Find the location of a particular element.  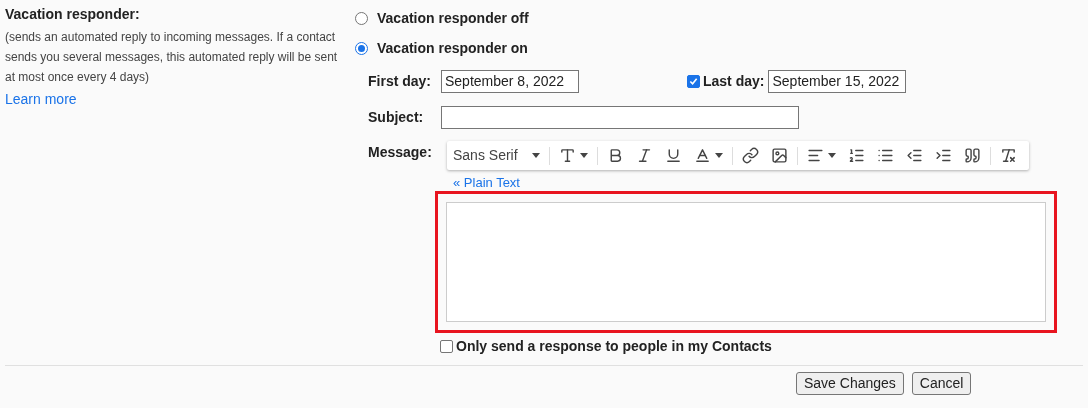

radio-label: Vacation responder on is located at coordinates (452, 48).